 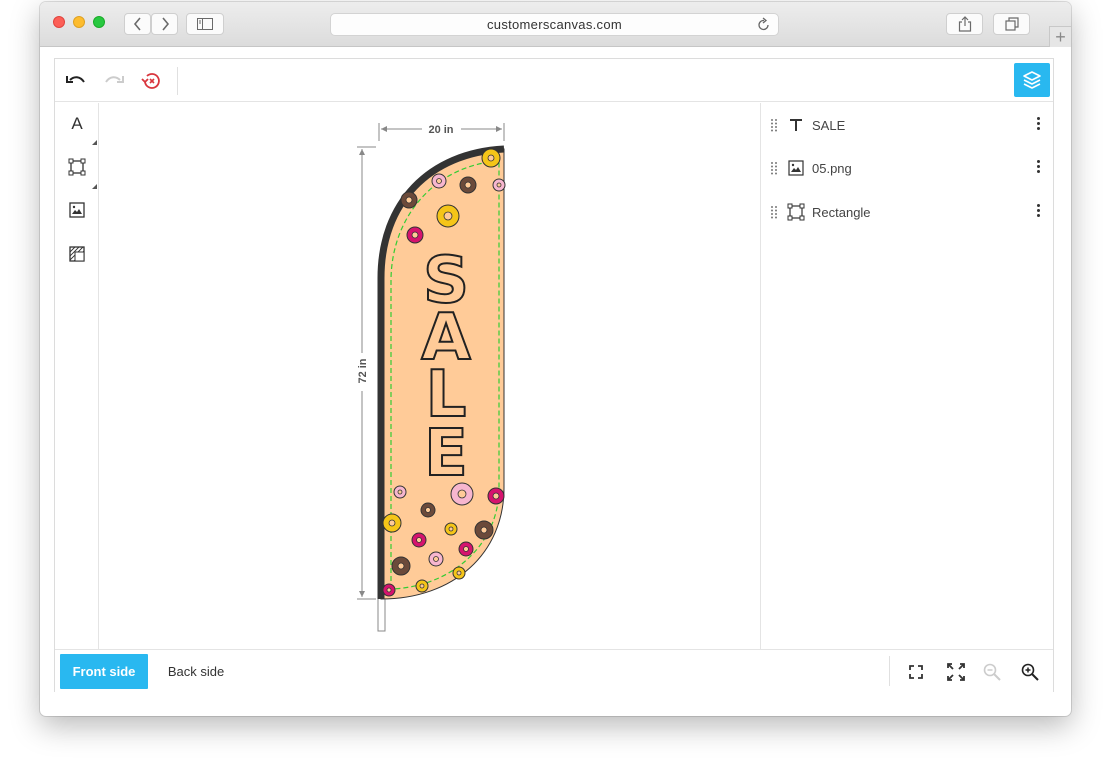 What do you see at coordinates (381, 614) in the screenshot?
I see `flag-pole-base` at bounding box center [381, 614].